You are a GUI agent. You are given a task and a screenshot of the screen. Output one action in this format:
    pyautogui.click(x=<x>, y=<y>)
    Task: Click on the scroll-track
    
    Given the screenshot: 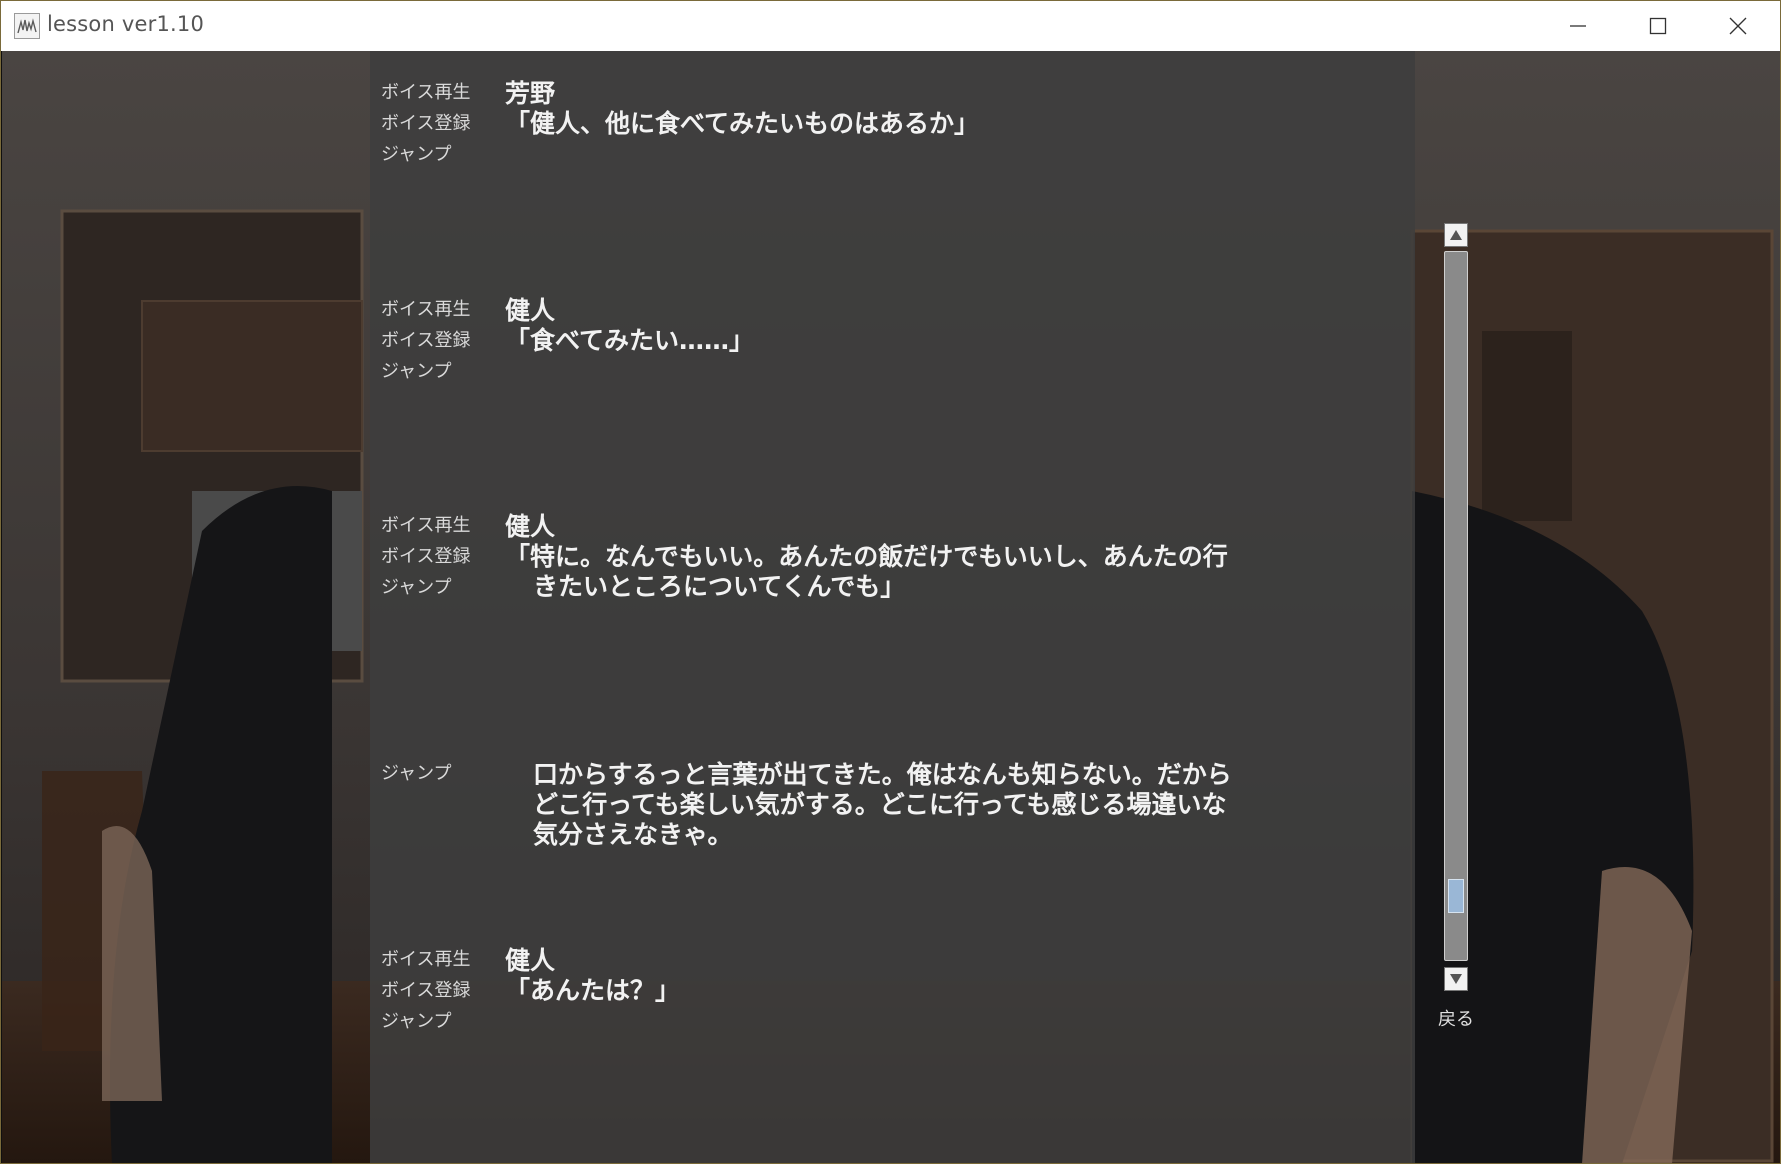 What is the action you would take?
    pyautogui.click(x=1456, y=606)
    